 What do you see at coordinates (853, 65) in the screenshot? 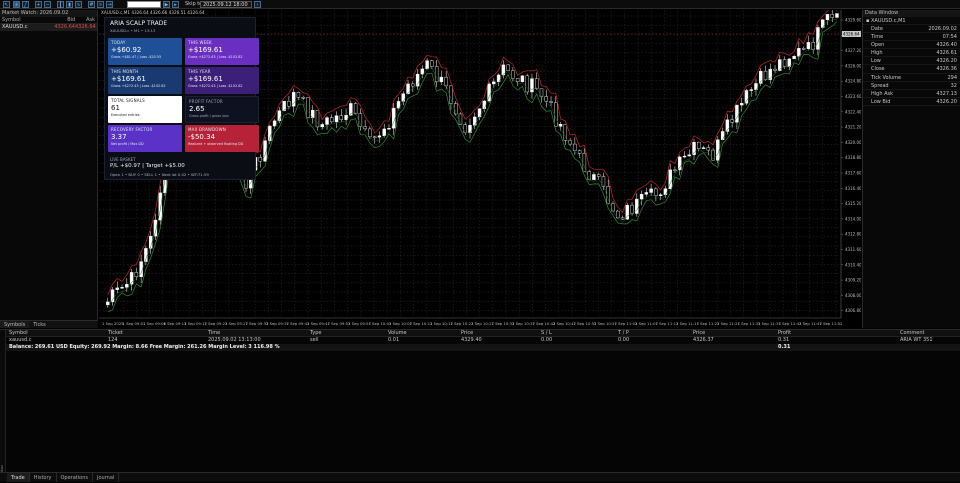
I see `price-label: 4326.00` at bounding box center [853, 65].